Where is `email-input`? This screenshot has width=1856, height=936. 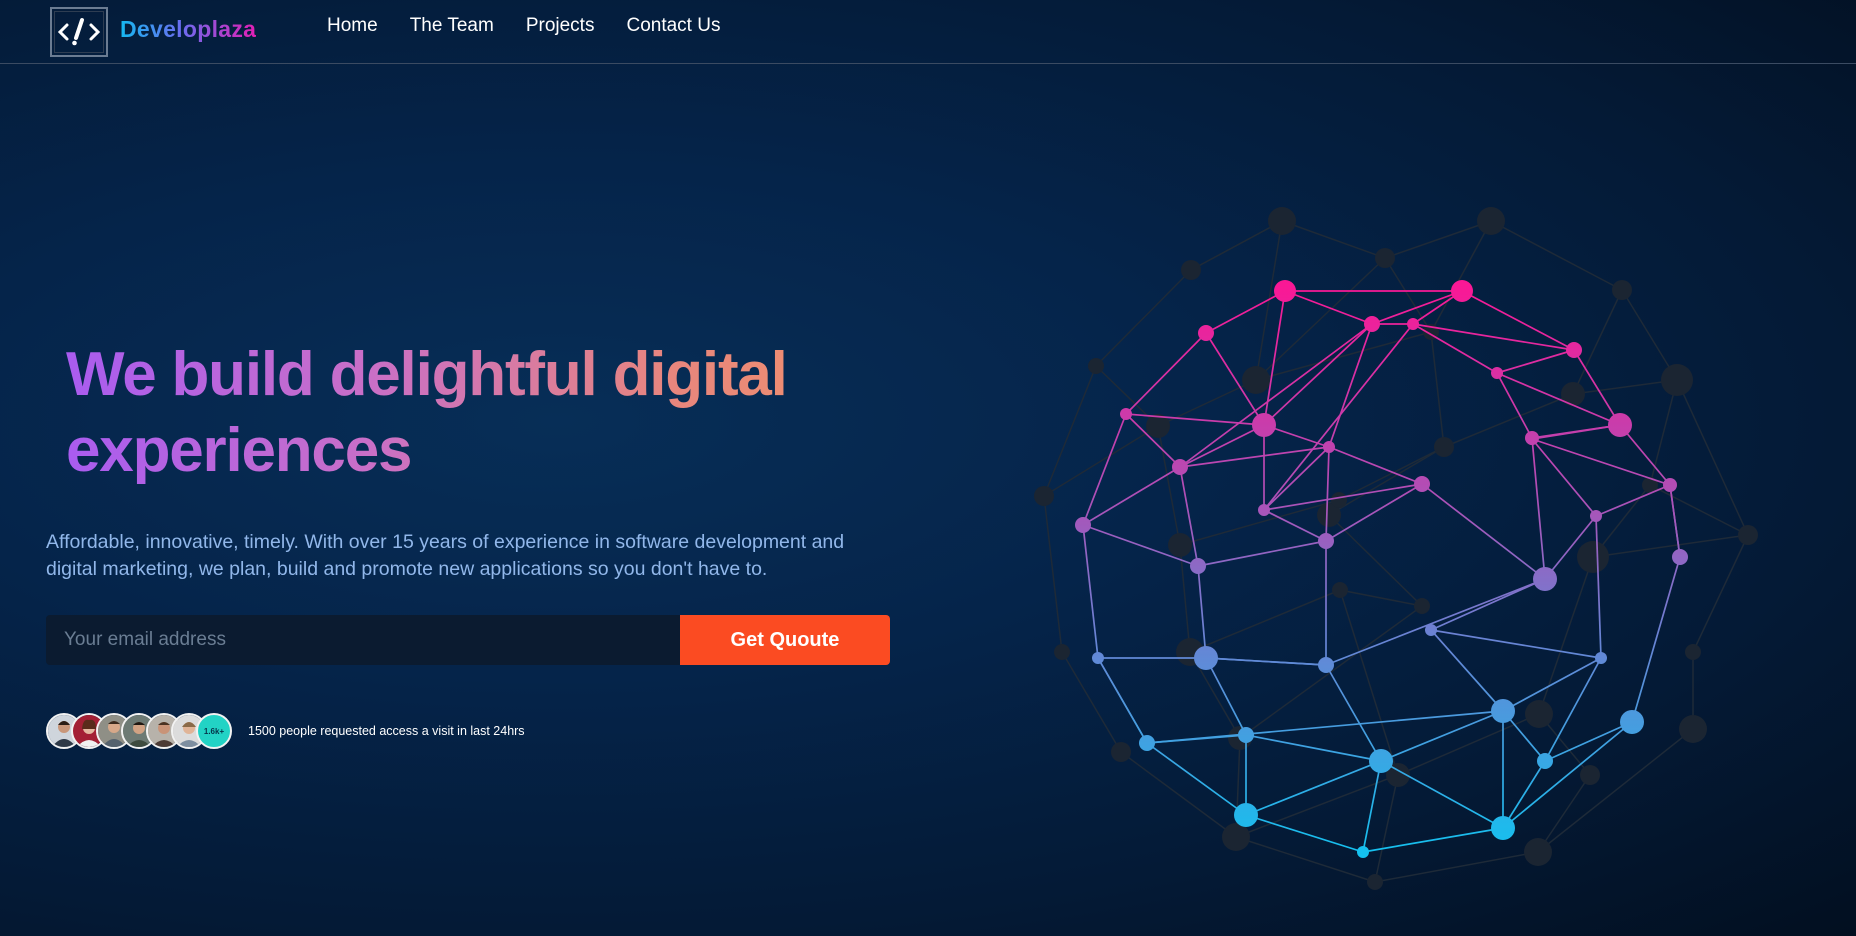 email-input is located at coordinates (363, 640).